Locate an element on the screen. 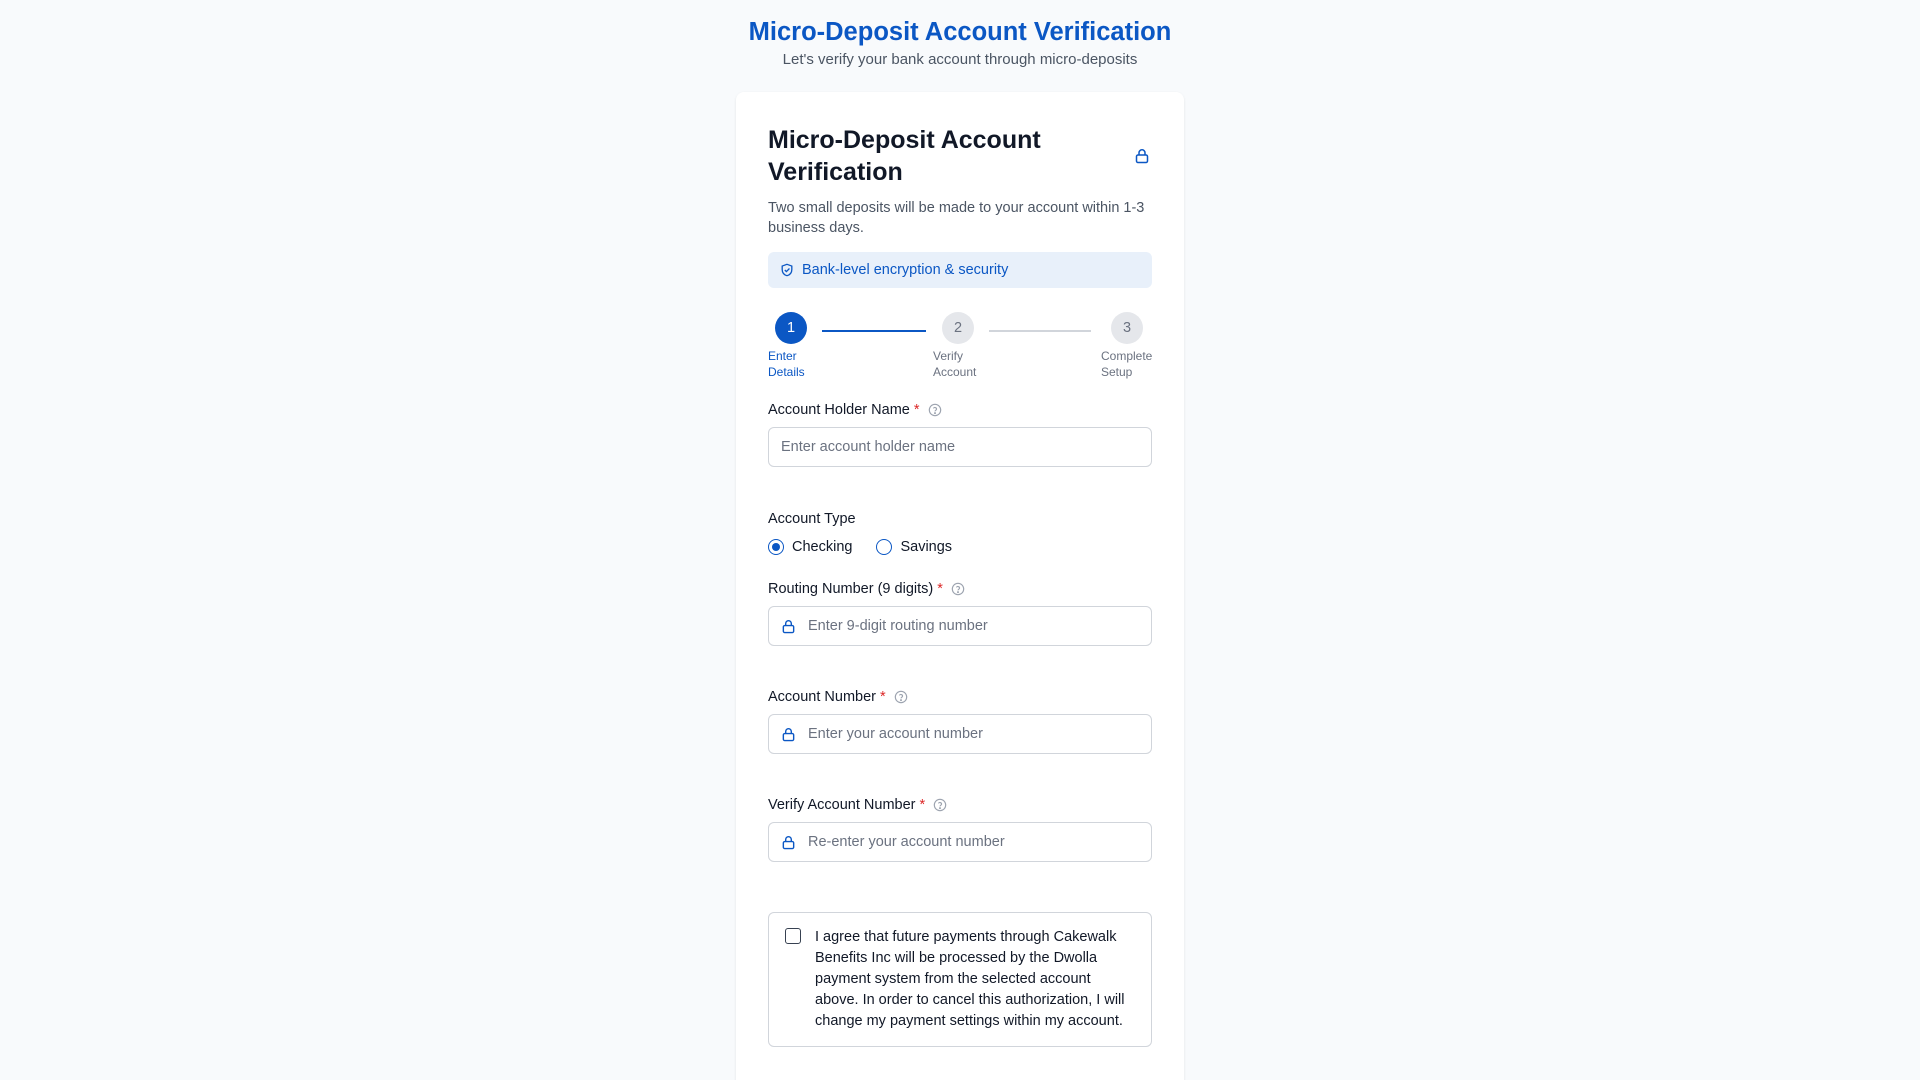 This screenshot has height=1080, width=1920. holder-name-label-row: Account Holder Name * is located at coordinates (960, 410).